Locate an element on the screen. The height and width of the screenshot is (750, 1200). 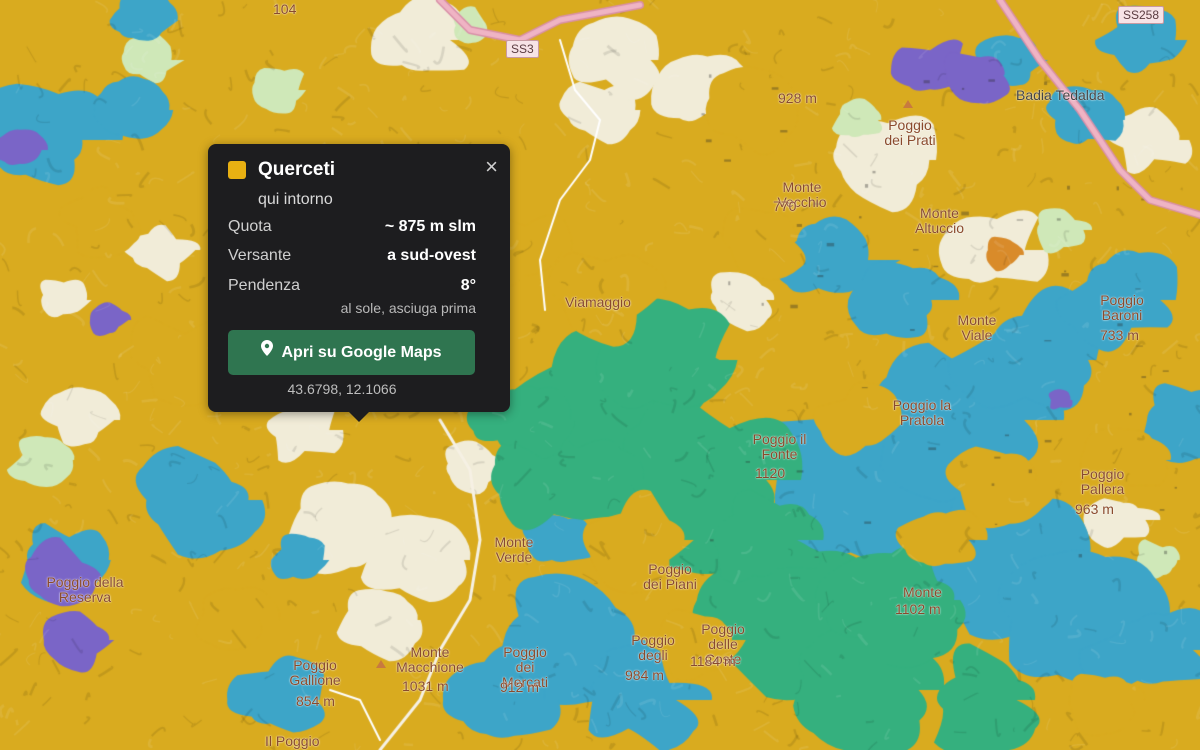
map-label: Poggio Baroni is located at coordinates (1122, 307).